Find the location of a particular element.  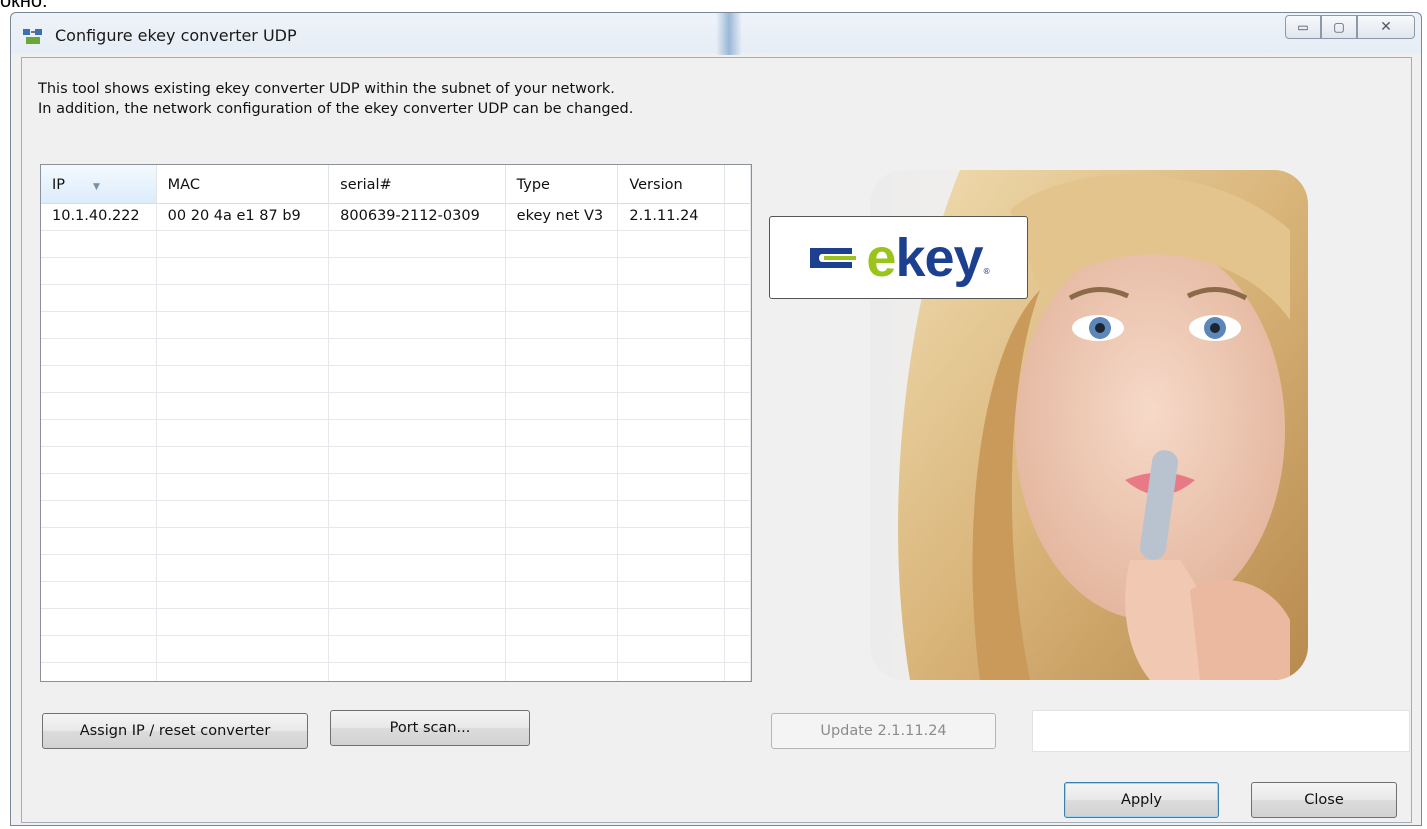

minimize-icon: ▭ is located at coordinates (1303, 27).